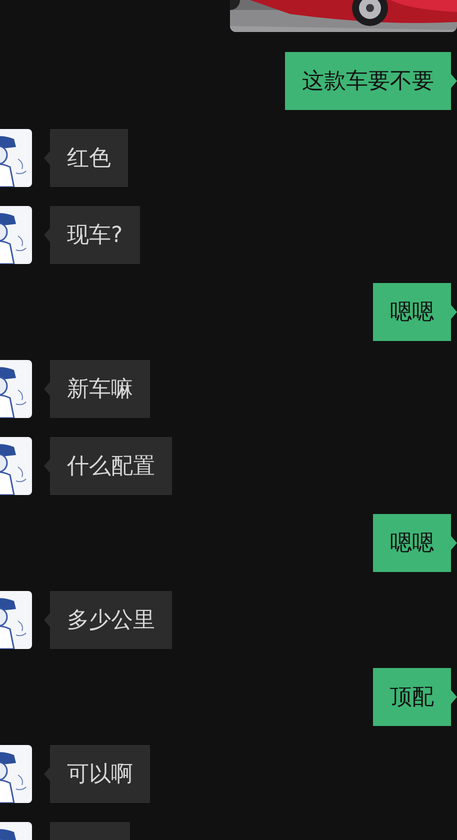 This screenshot has height=840, width=457. I want to click on received-message: 红色, so click(86, 158).